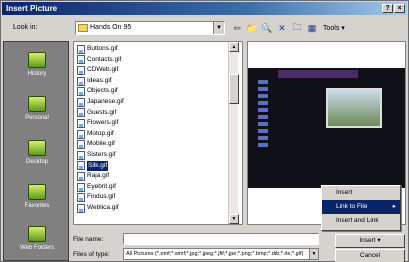 This screenshot has height=262, width=409. I want to click on views-icon: ▦, so click(312, 28).